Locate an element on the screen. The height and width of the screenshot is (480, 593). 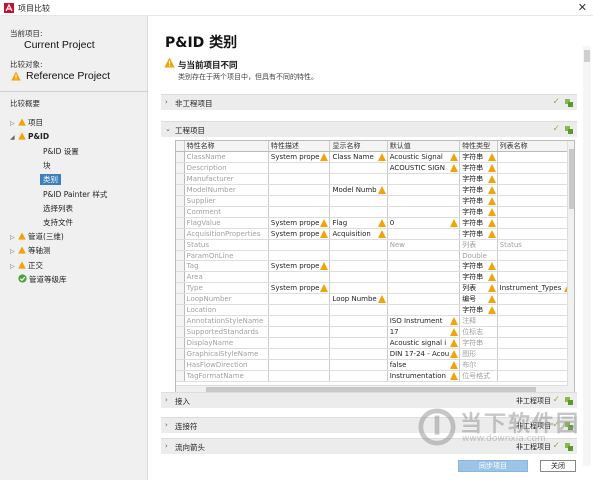
section-joins: › 连接符 非工程项目 ✓ is located at coordinates (369, 425).